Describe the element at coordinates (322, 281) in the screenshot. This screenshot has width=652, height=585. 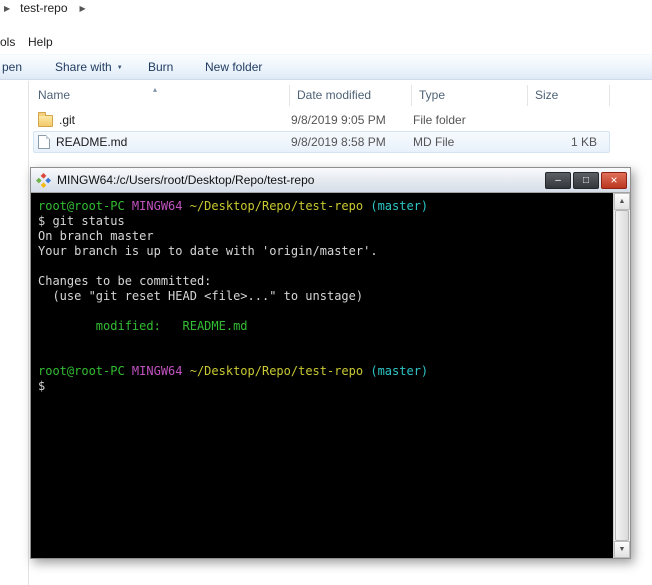
I see `terminal-line: Changes to be committed:` at that location.